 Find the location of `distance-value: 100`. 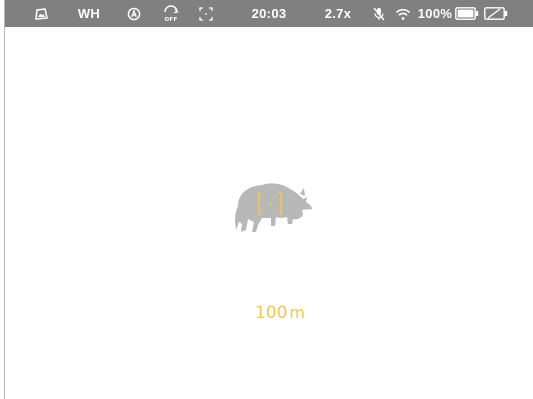

distance-value: 100 is located at coordinates (271, 313).